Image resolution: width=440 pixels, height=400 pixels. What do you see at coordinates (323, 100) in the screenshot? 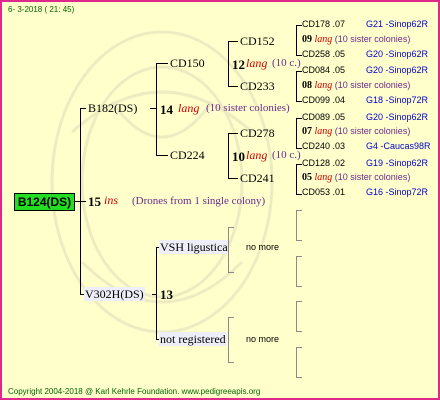
I see `queen-gen5-4: CD099 .04` at bounding box center [323, 100].